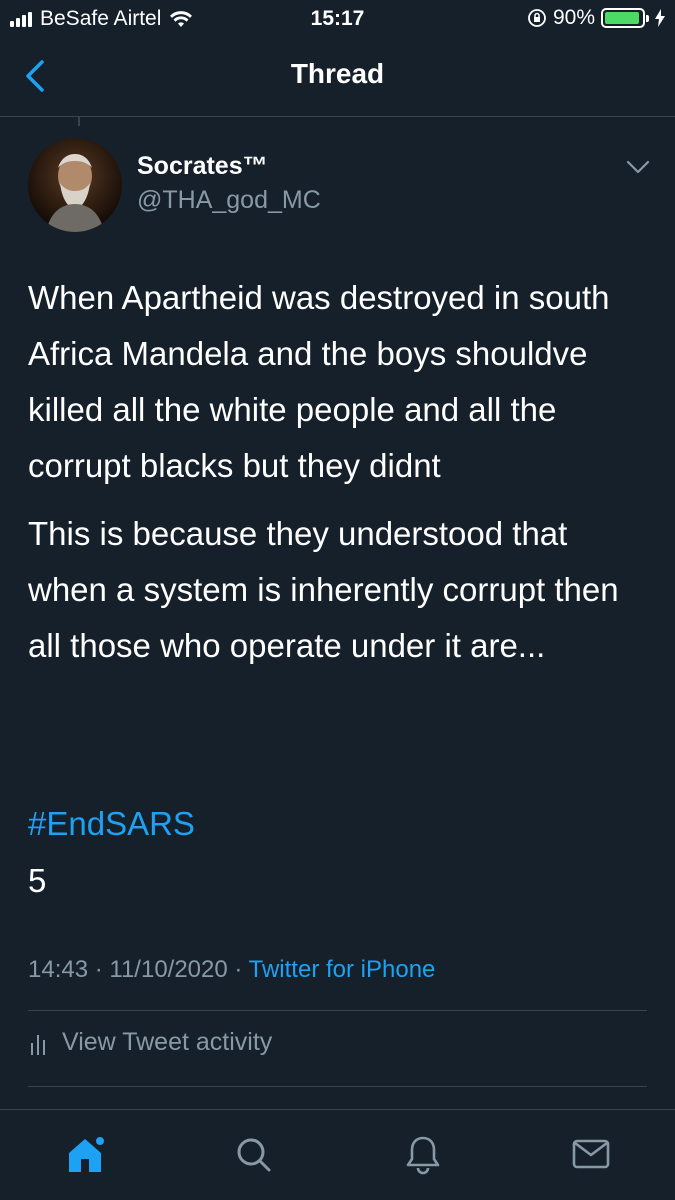  What do you see at coordinates (58, 969) in the screenshot?
I see `tweet-time: 14:43` at bounding box center [58, 969].